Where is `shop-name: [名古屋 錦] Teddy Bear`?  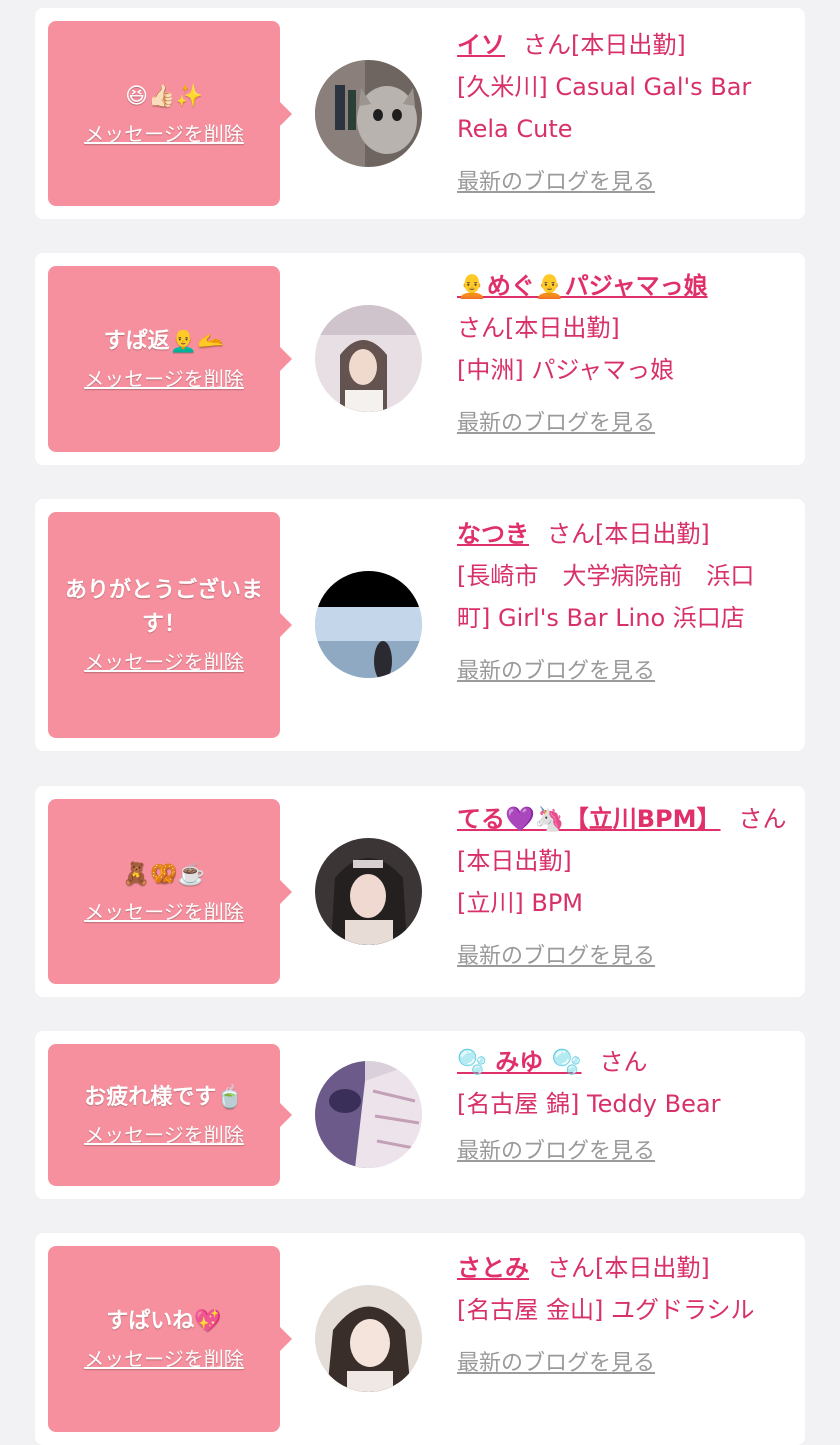
shop-name: [名古屋 錦] Teddy Bear is located at coordinates (589, 1104).